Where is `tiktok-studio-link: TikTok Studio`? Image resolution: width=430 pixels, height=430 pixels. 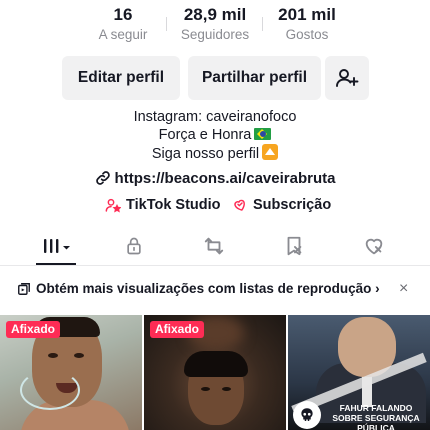
tiktok-studio-link: TikTok Studio is located at coordinates (163, 205).